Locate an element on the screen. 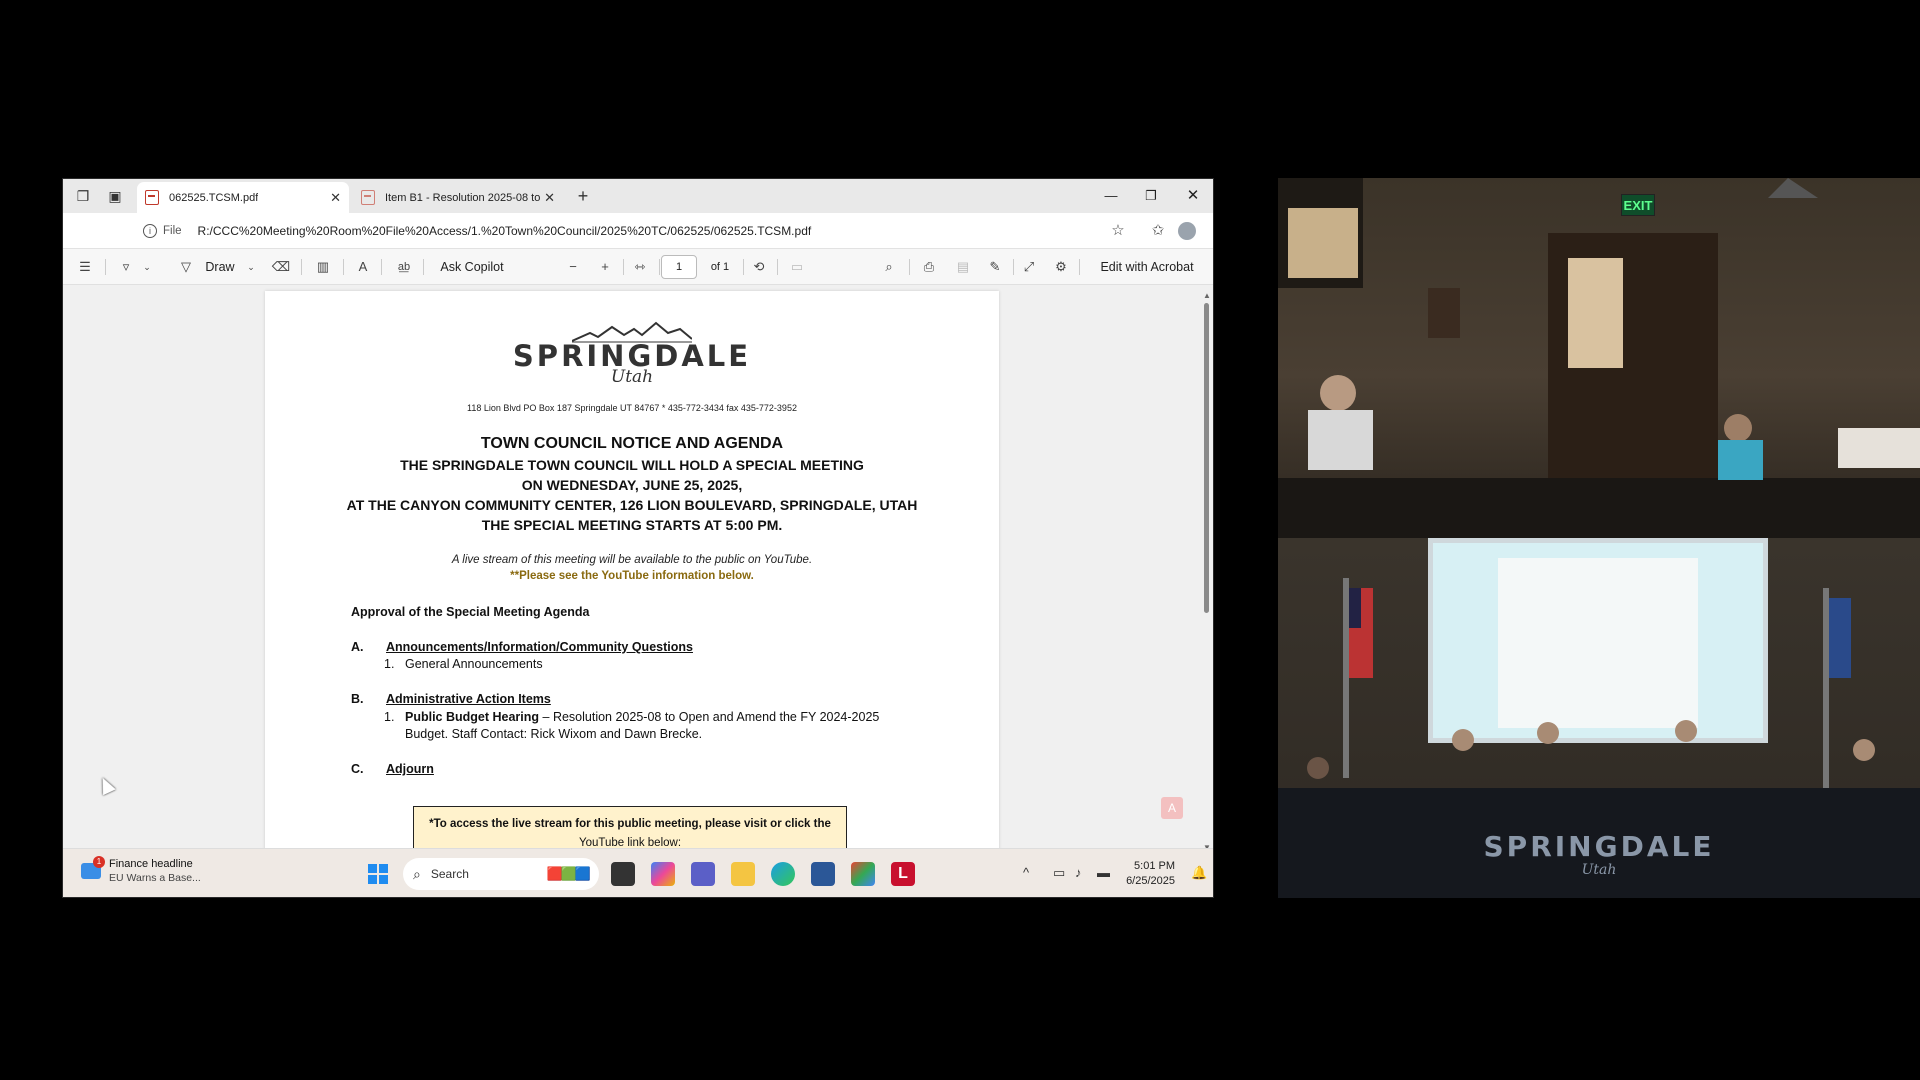  news-icon: 1 is located at coordinates (93, 867).